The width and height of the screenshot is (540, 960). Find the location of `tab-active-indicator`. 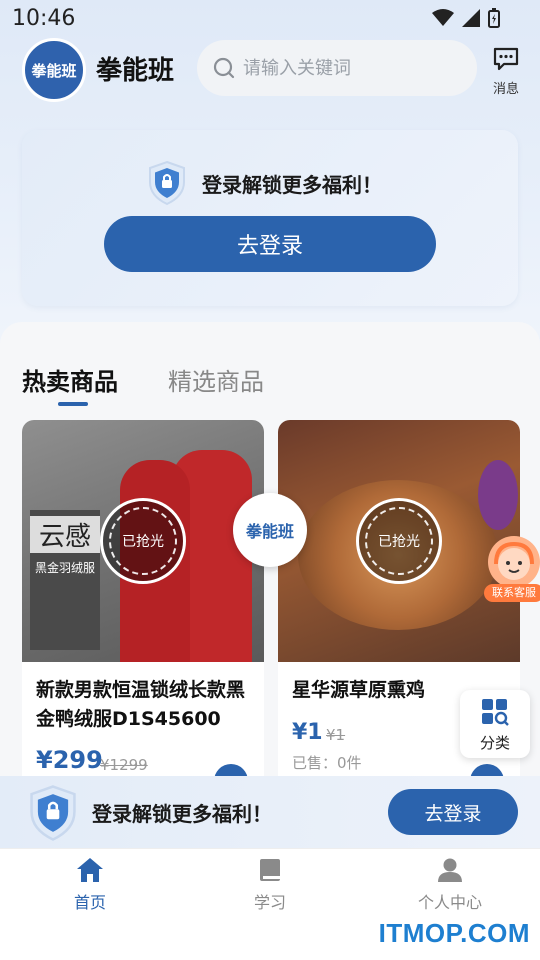

tab-active-indicator is located at coordinates (73, 404).